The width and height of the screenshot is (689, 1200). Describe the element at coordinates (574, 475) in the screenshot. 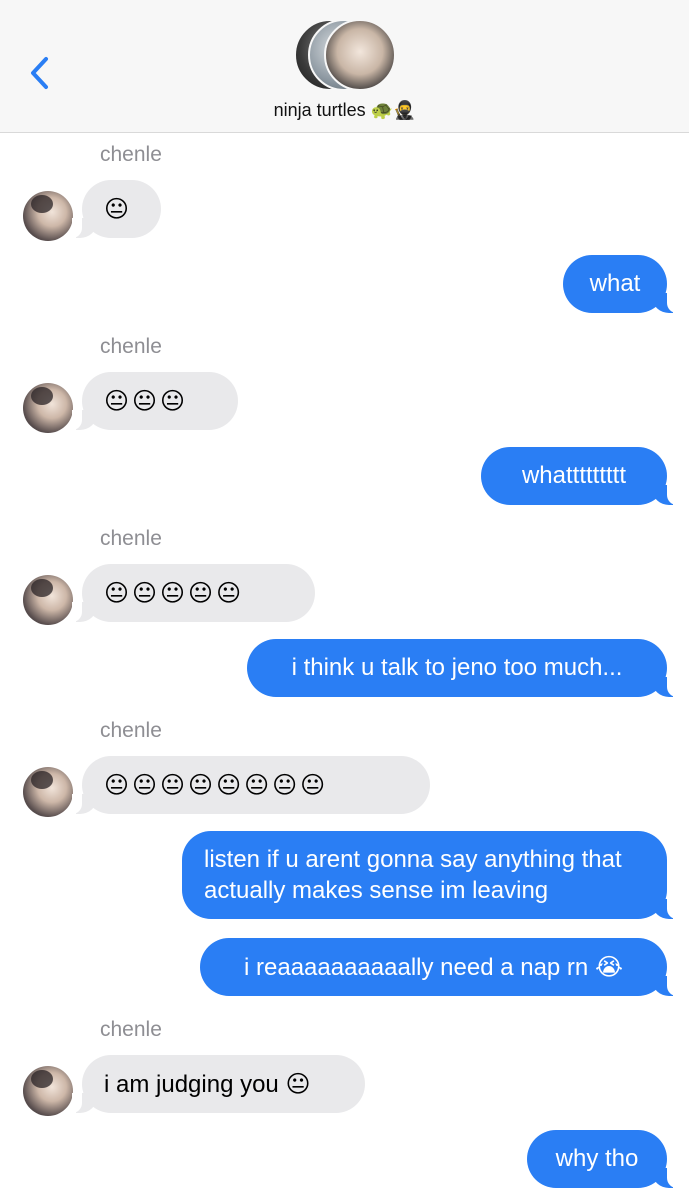

I see `message-text: whattttttttt` at that location.